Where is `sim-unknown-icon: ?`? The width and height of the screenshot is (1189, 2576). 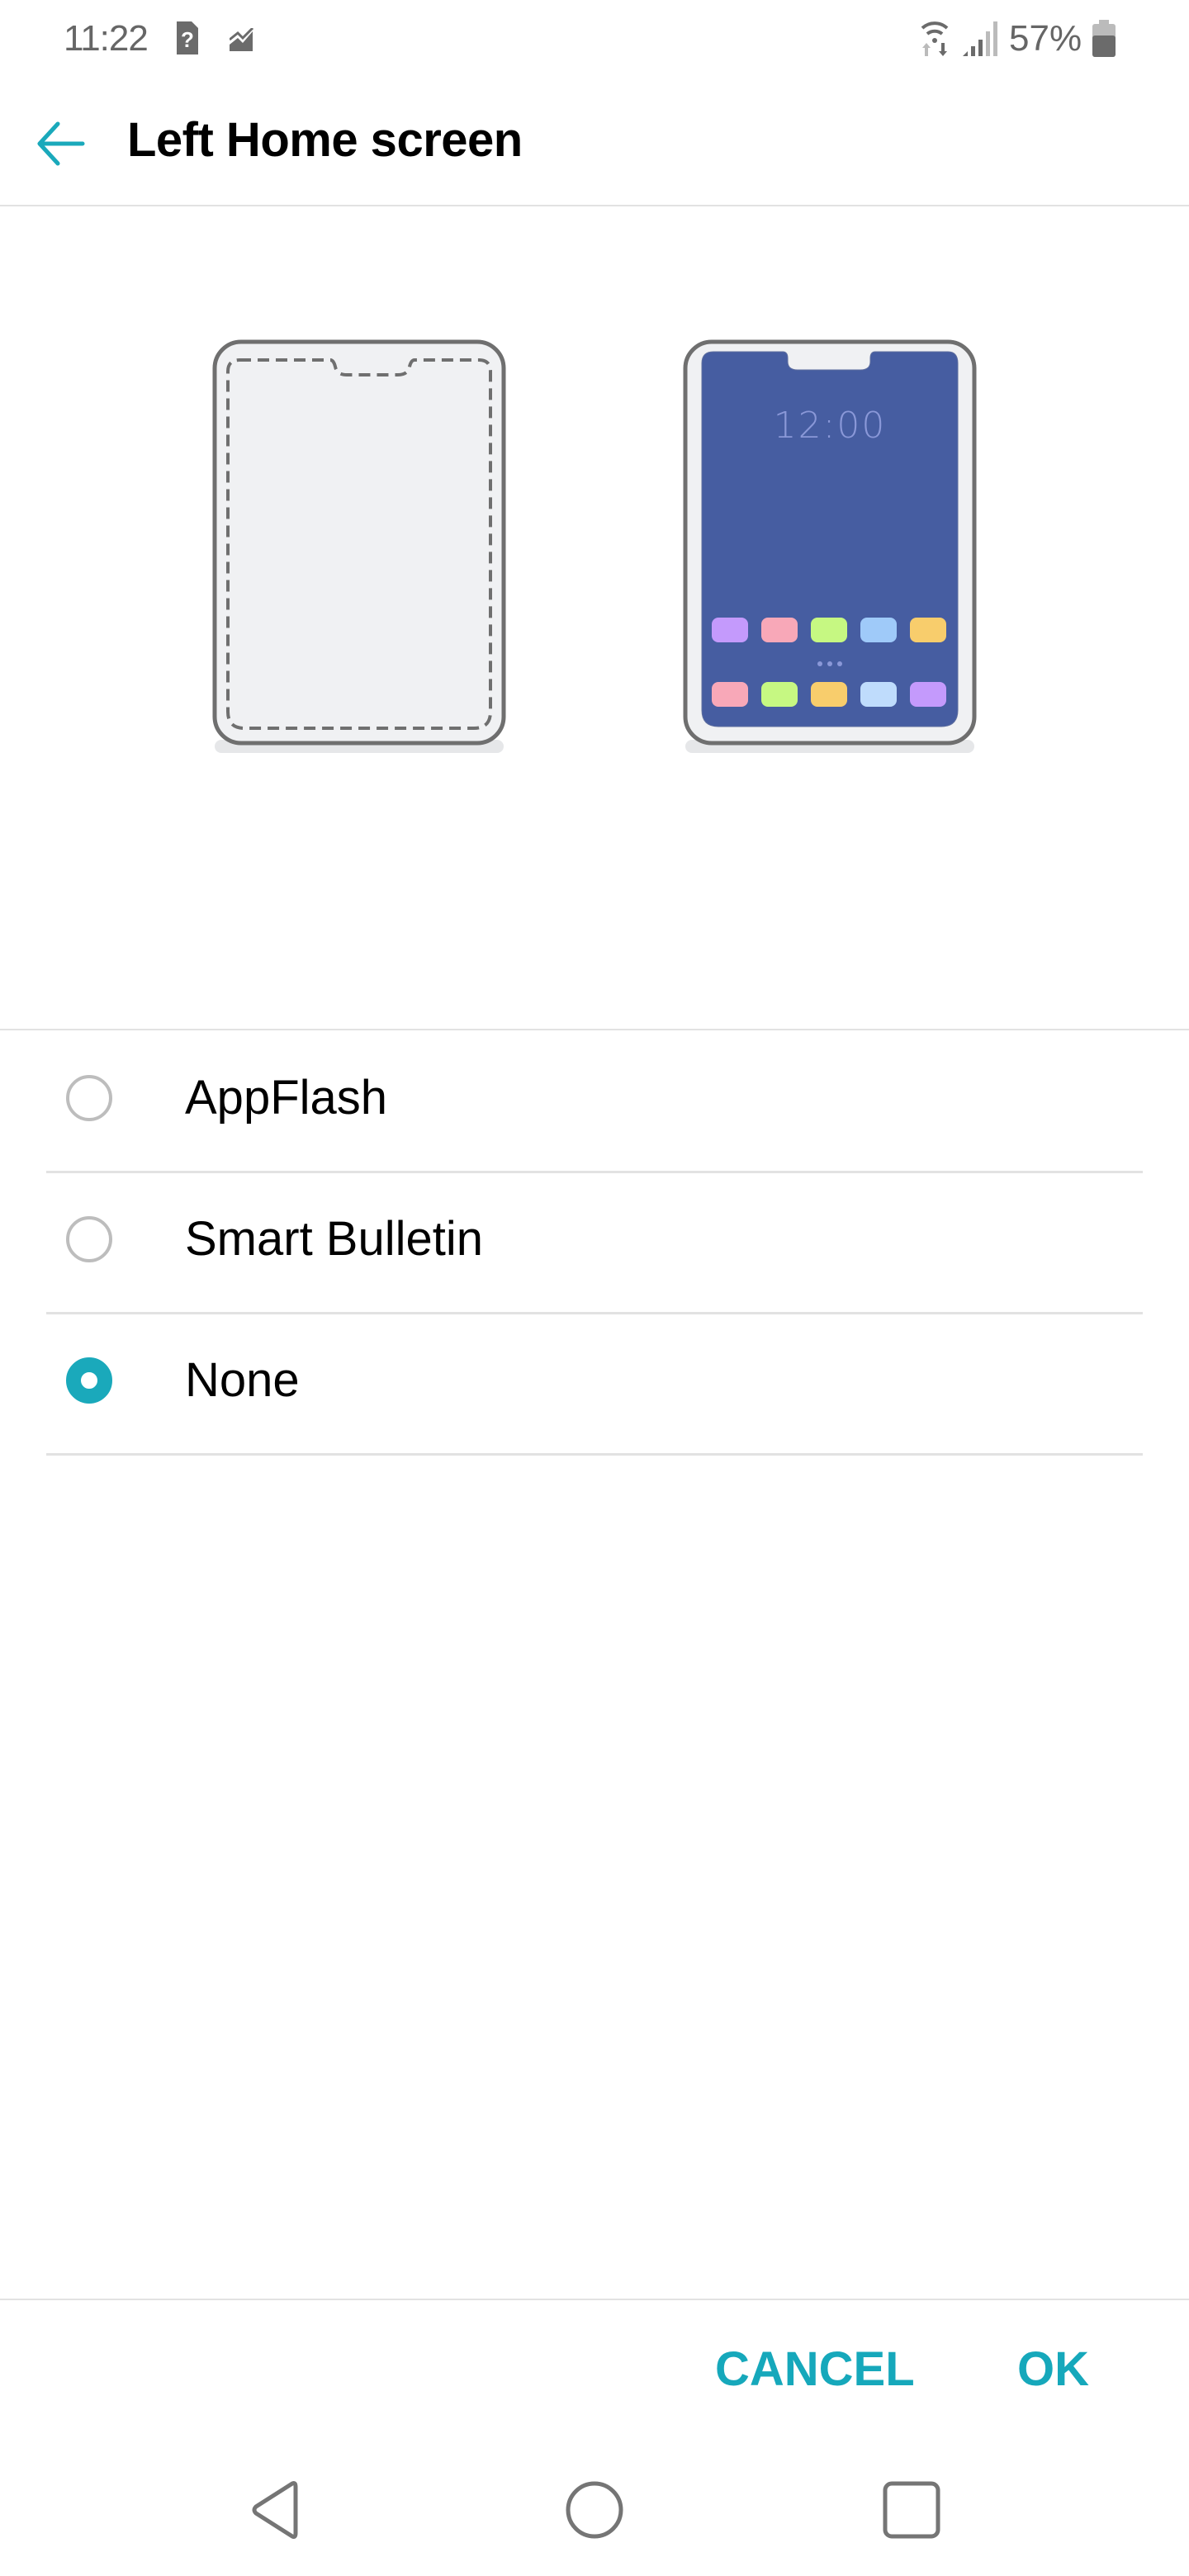
sim-unknown-icon: ? is located at coordinates (187, 37).